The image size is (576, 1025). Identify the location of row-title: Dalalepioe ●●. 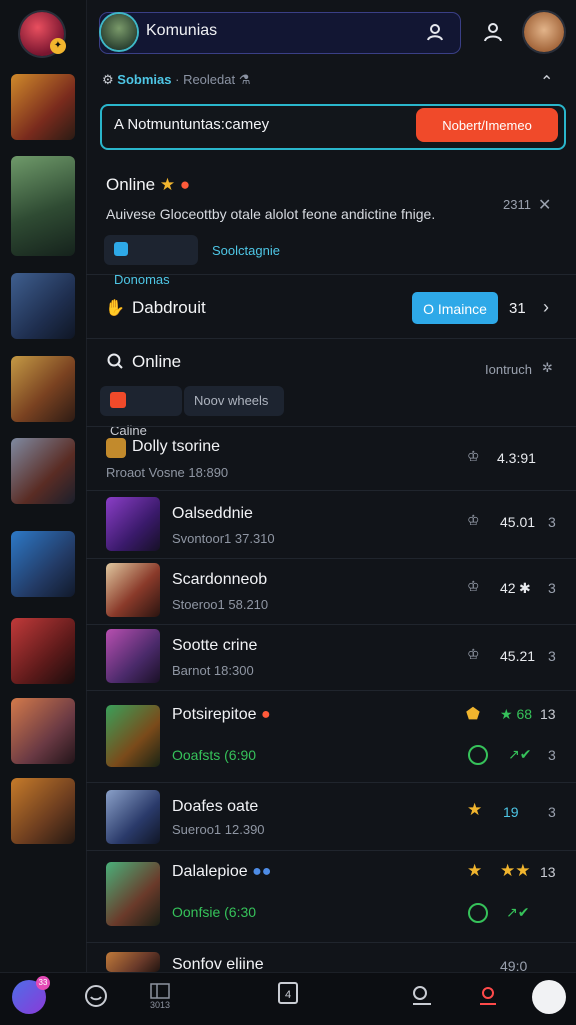
(221, 872).